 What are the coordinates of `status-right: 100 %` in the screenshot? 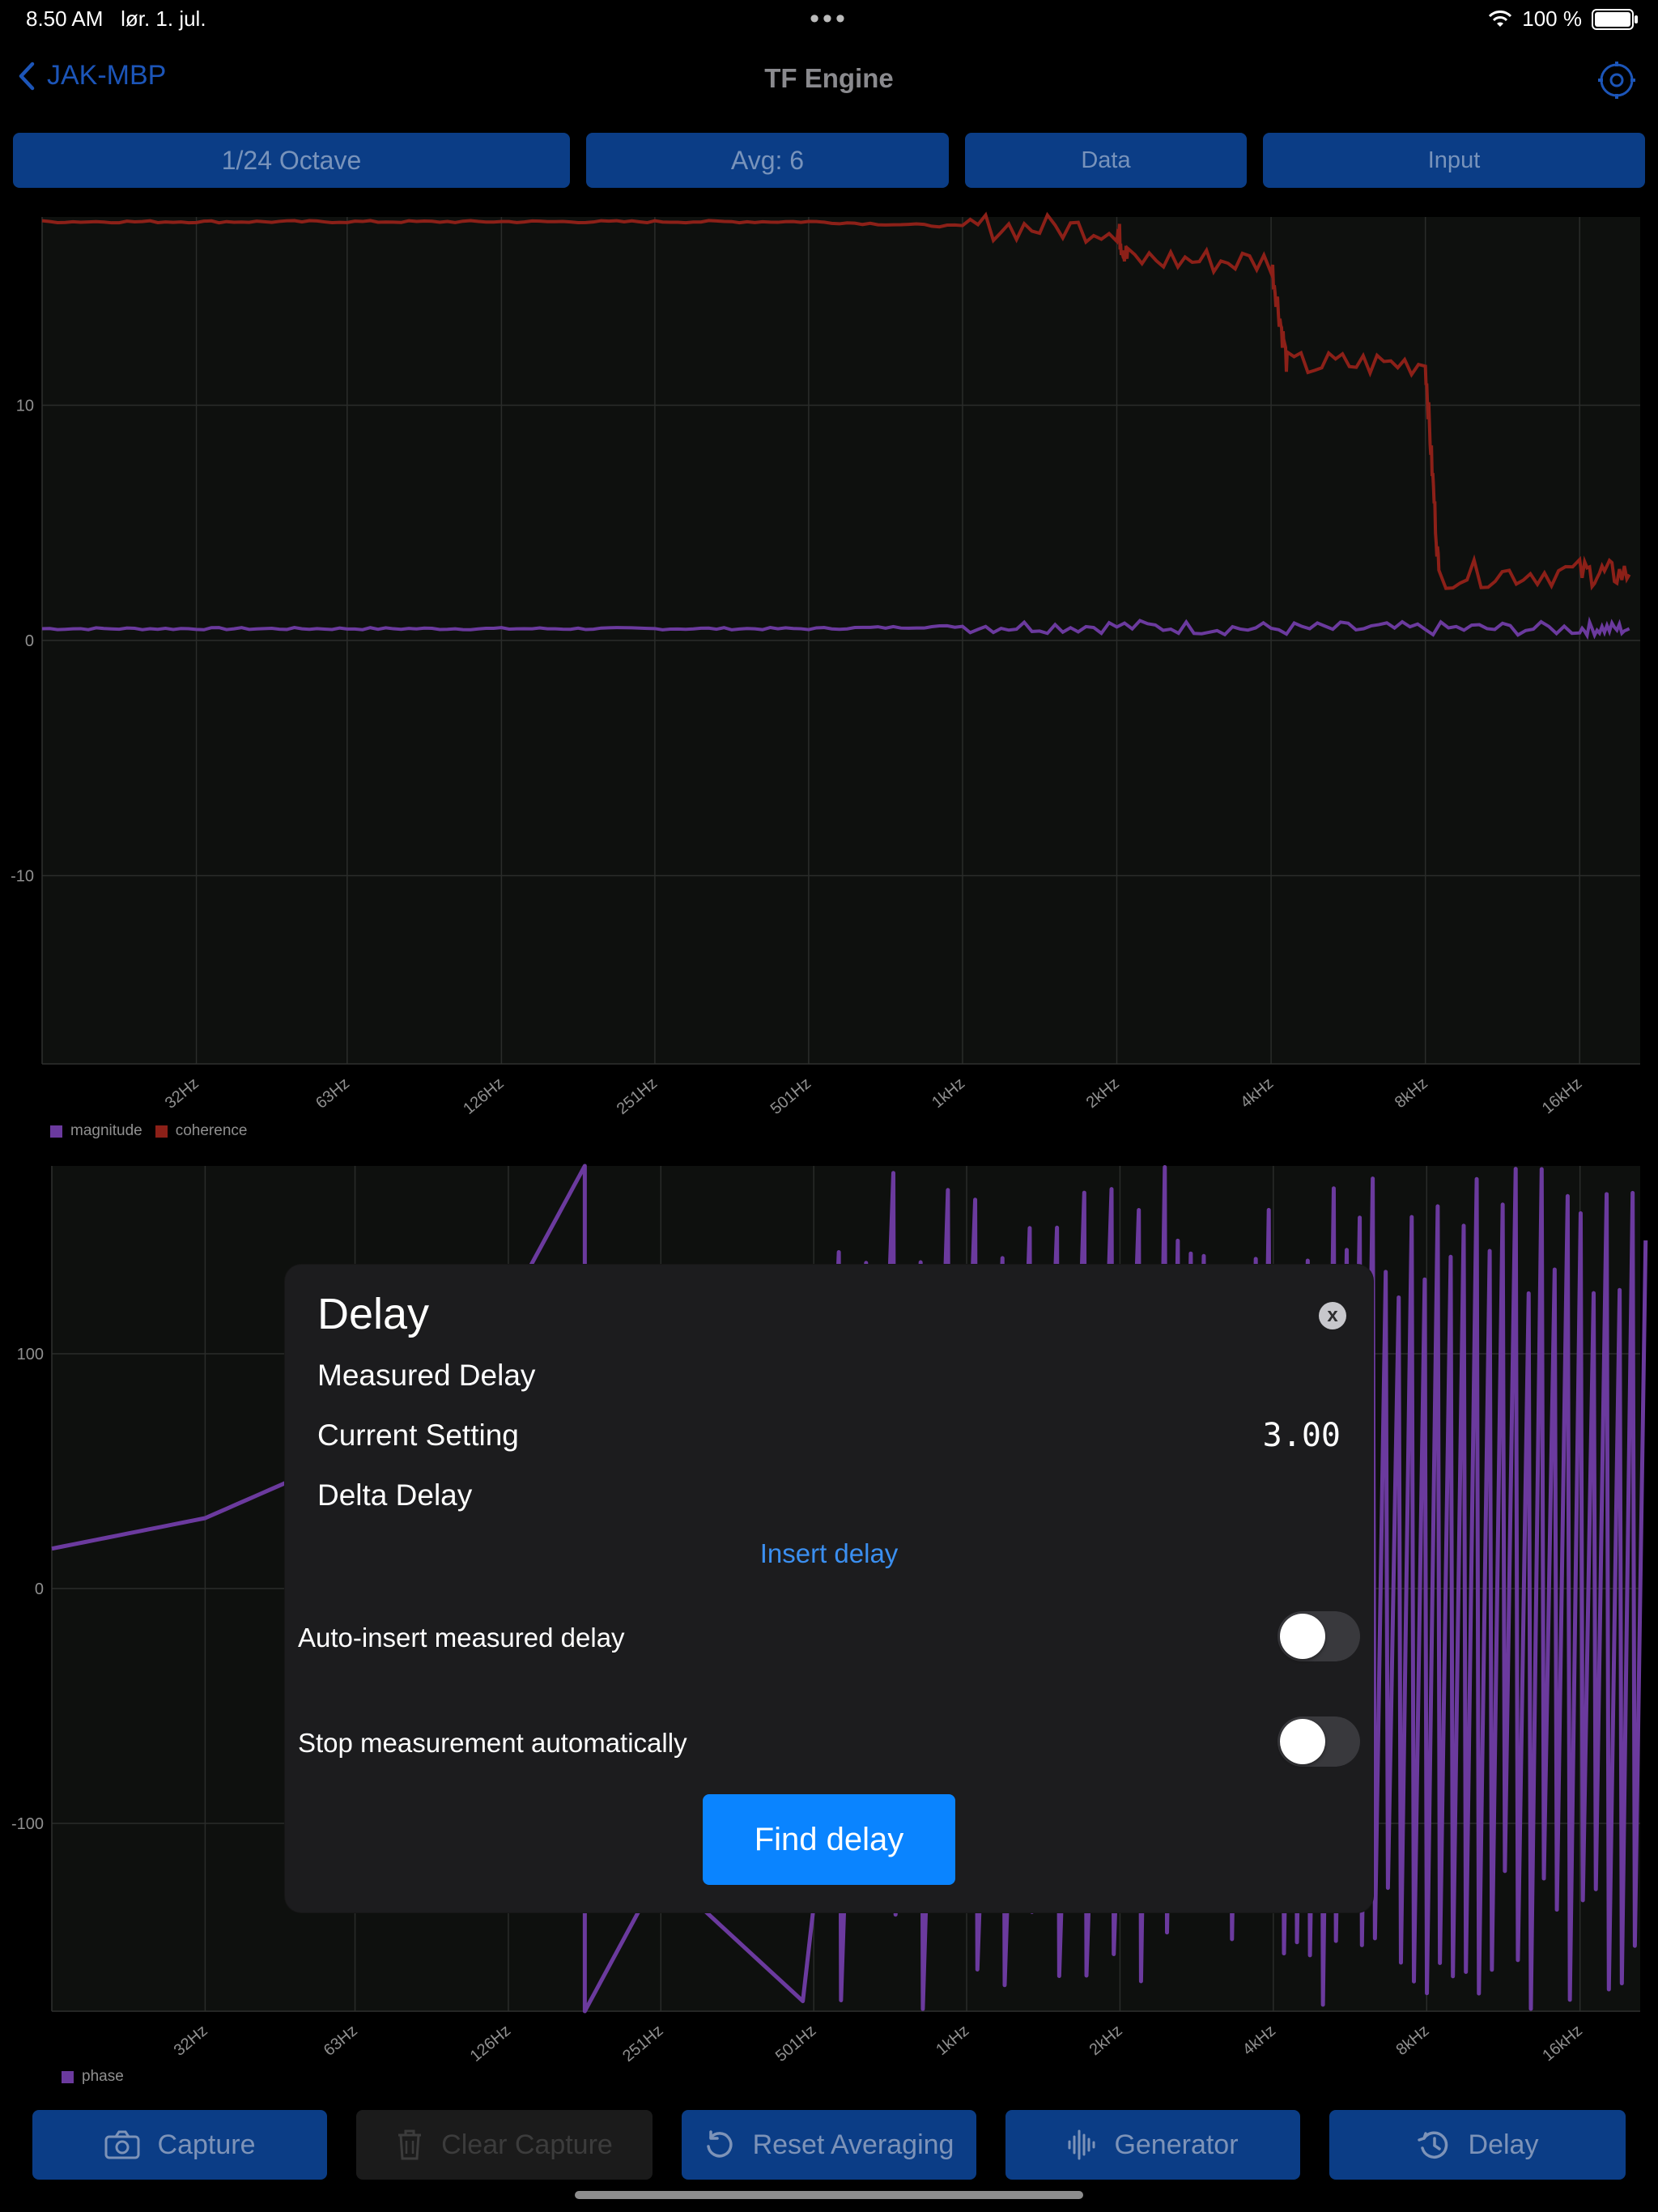 It's located at (1563, 19).